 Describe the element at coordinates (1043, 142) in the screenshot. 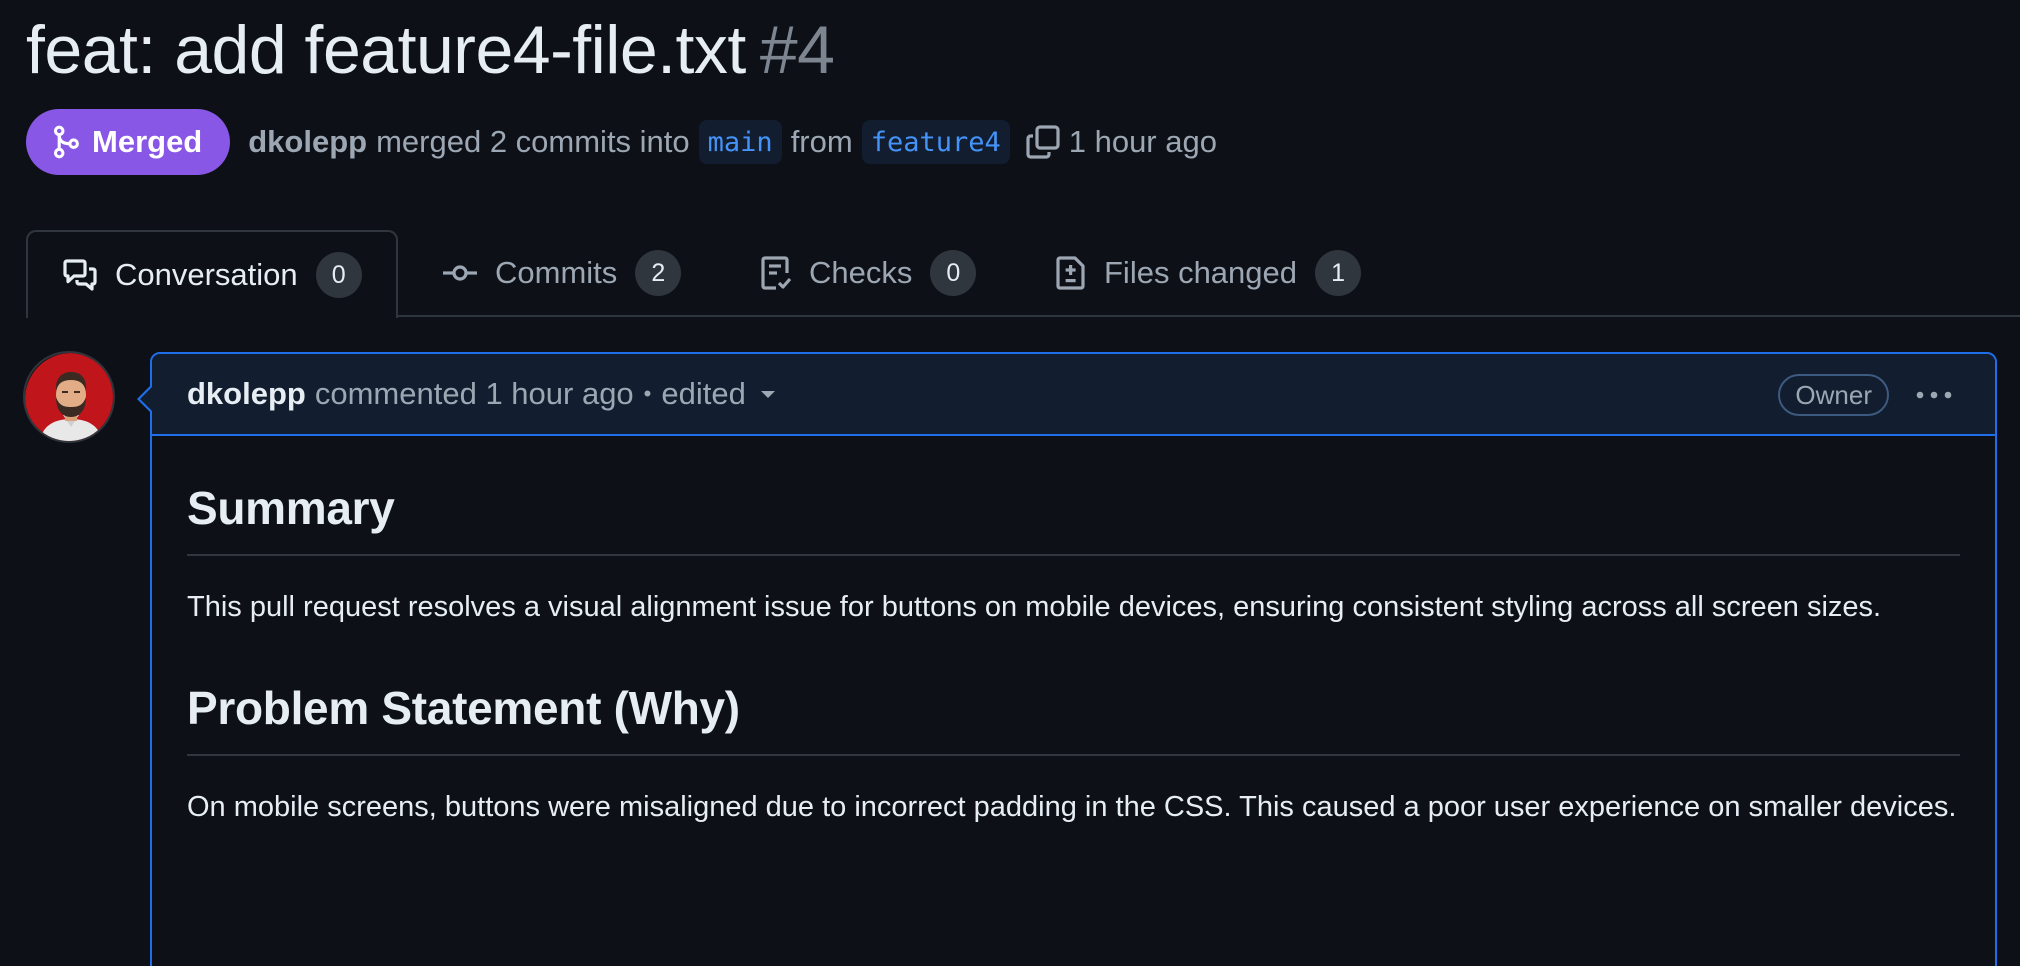

I see `copy-icon` at that location.